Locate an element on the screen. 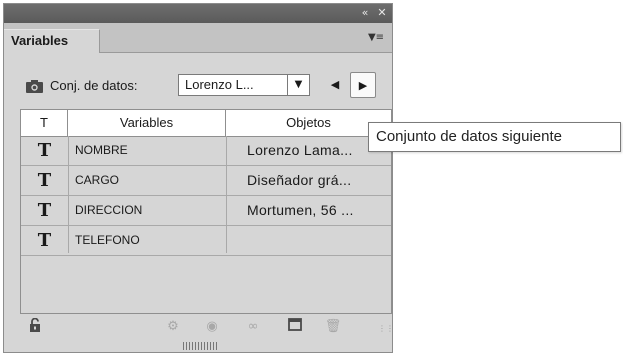 The image size is (623, 356). variable-name: CARGO is located at coordinates (97, 180).